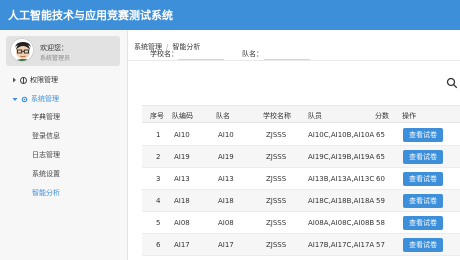 The image size is (460, 260). What do you see at coordinates (380, 201) in the screenshot?
I see `cell-score: 59` at bounding box center [380, 201].